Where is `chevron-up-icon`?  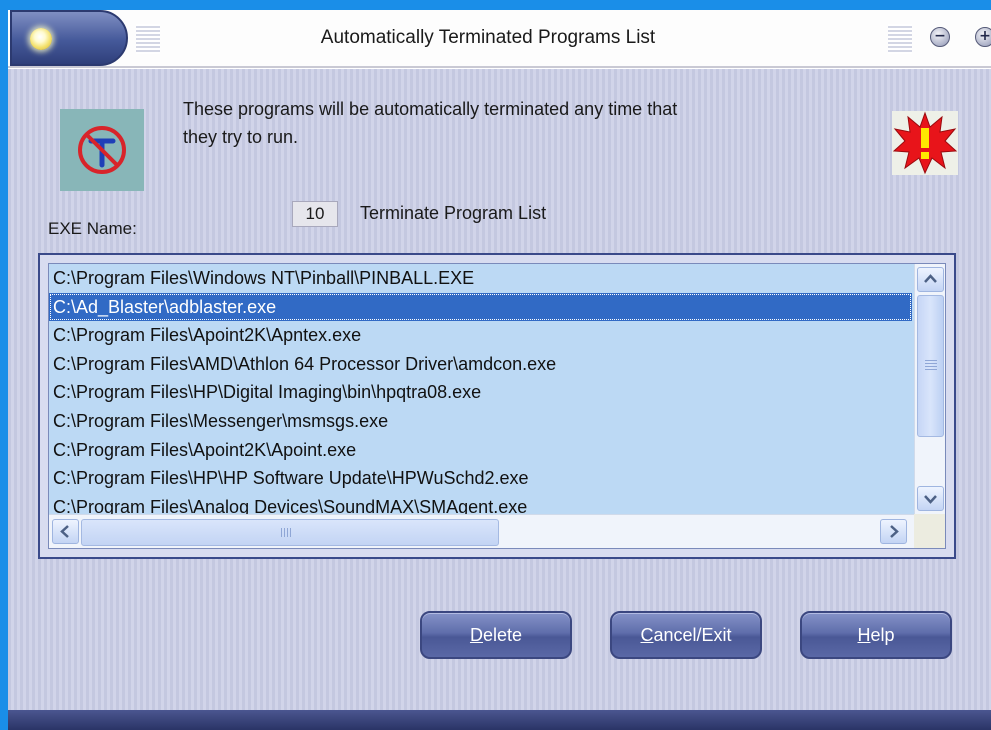
chevron-up-icon is located at coordinates (930, 278).